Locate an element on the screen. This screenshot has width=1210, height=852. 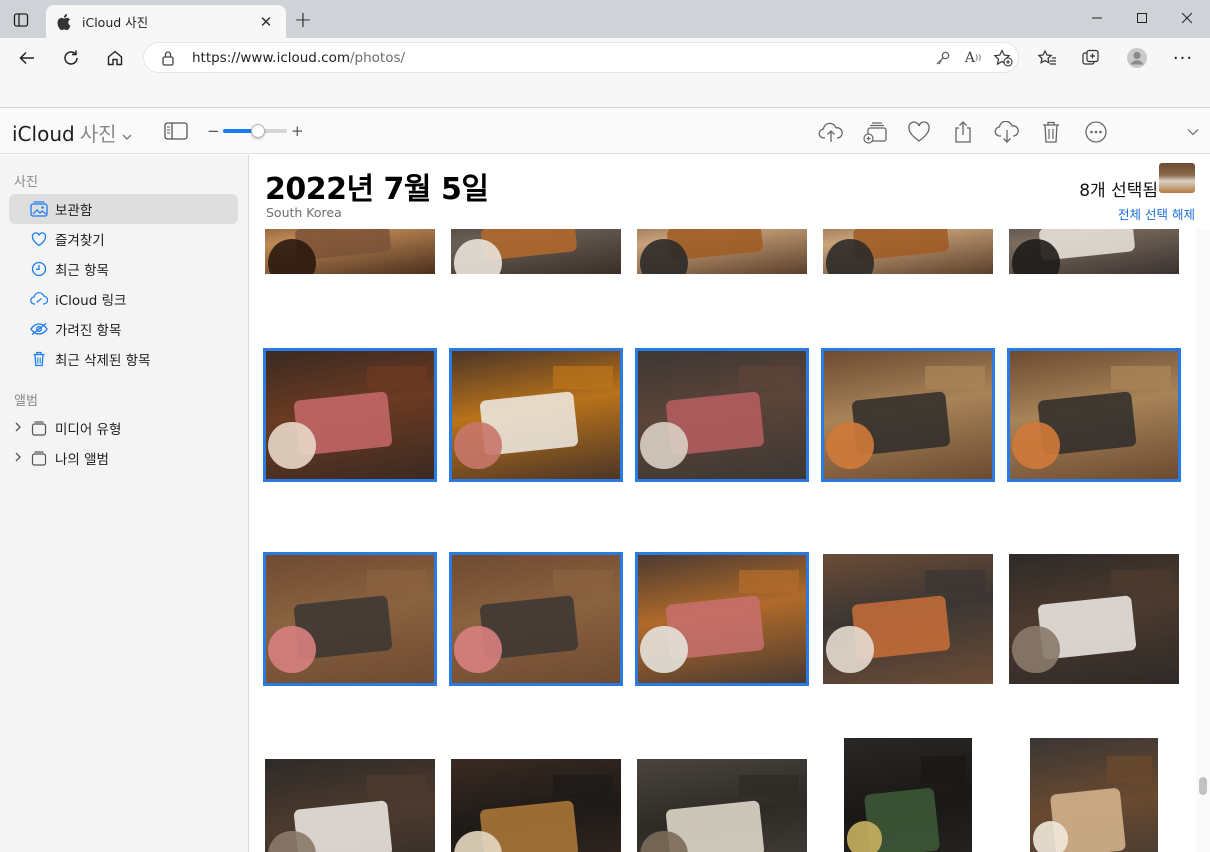
sidebar-item-media-types: 미디어 유형 is located at coordinates (123, 428).